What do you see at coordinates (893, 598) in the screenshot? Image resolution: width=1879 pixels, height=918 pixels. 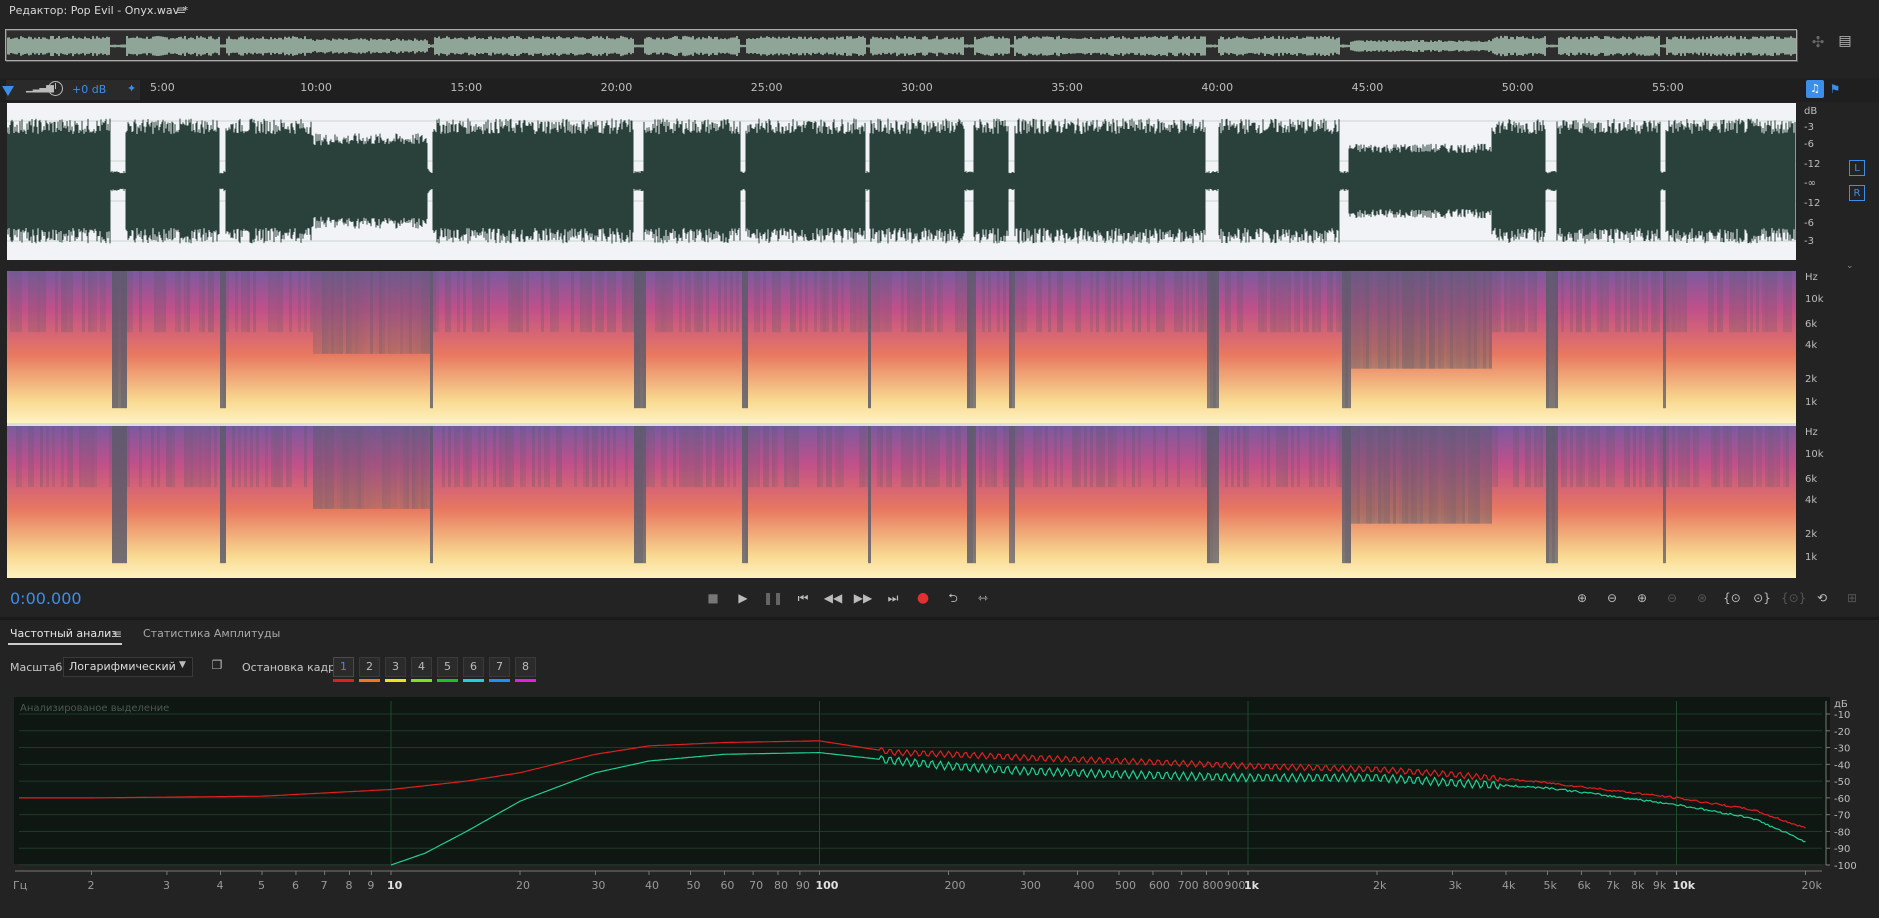 I see `go-to-end-button: ⏭` at bounding box center [893, 598].